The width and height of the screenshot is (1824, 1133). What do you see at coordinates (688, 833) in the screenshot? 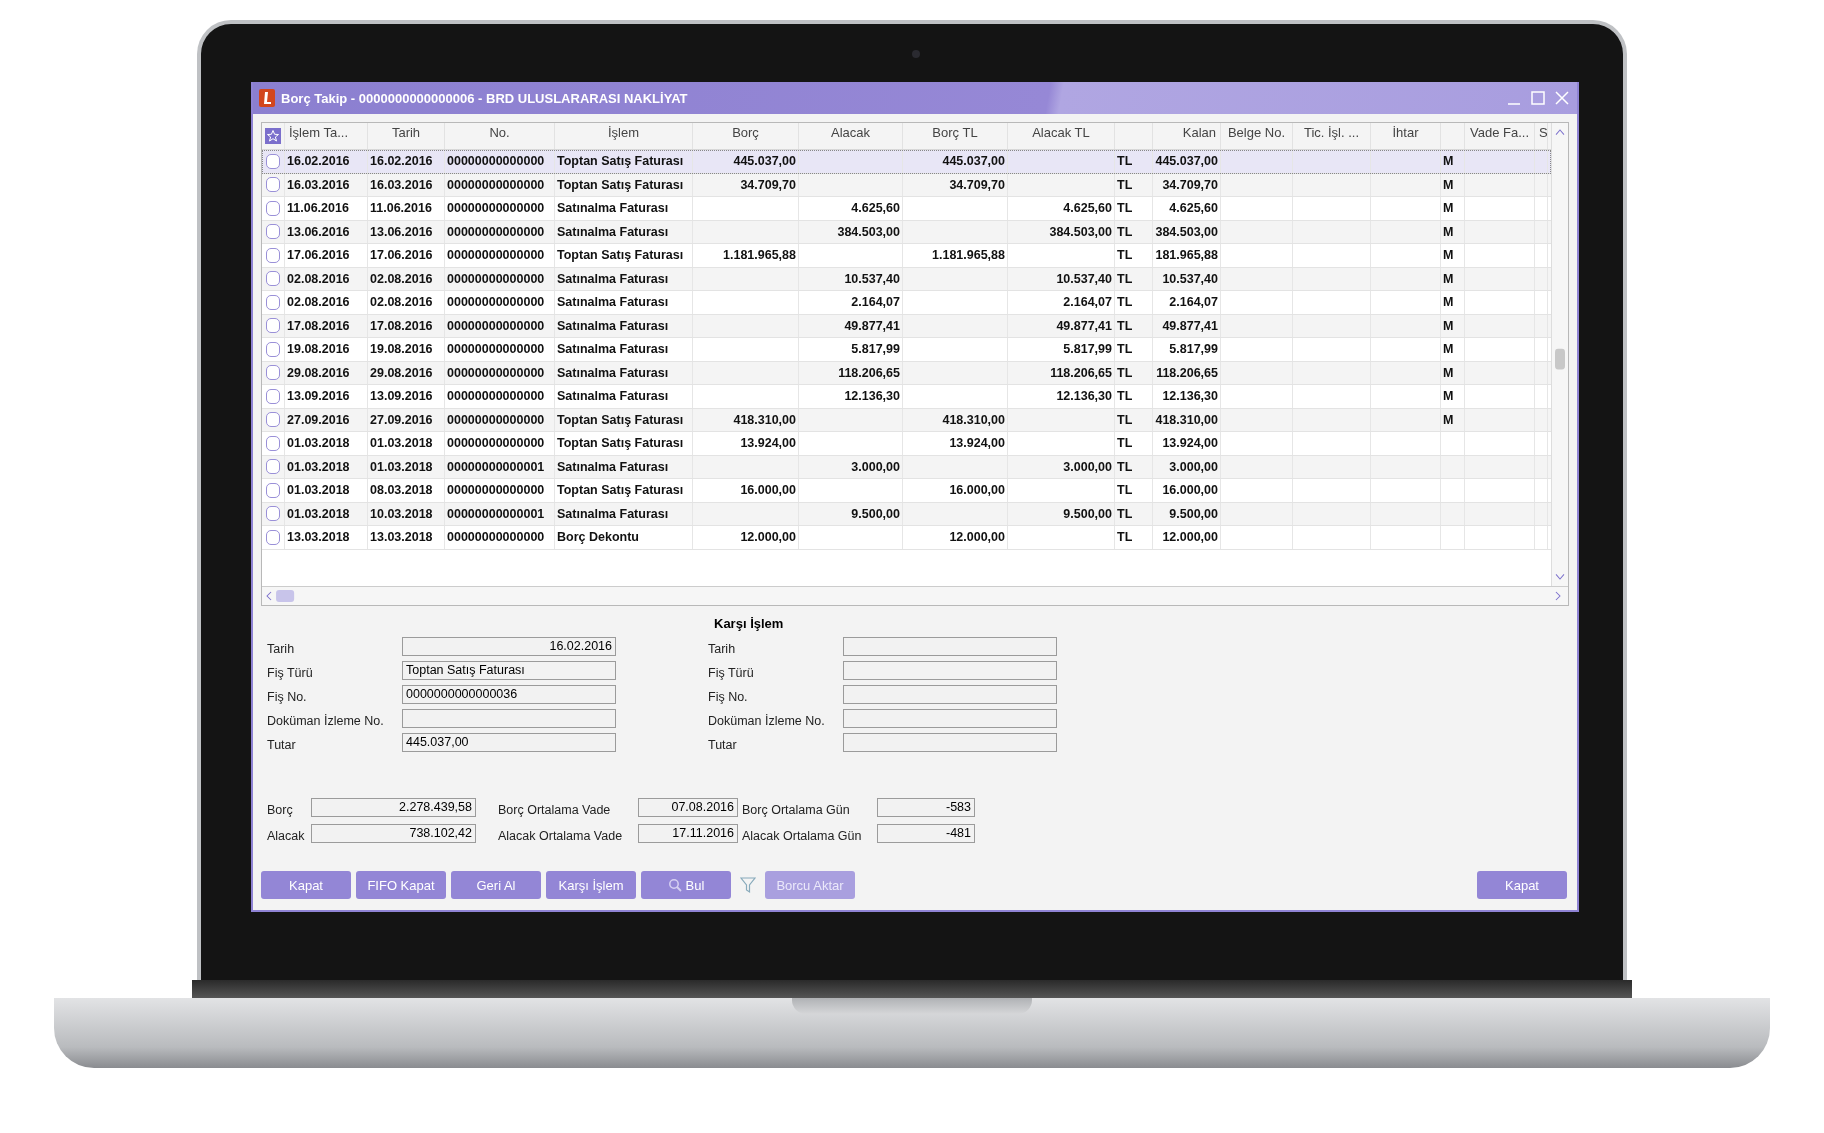
I see `input-field: 17.11.2016` at bounding box center [688, 833].